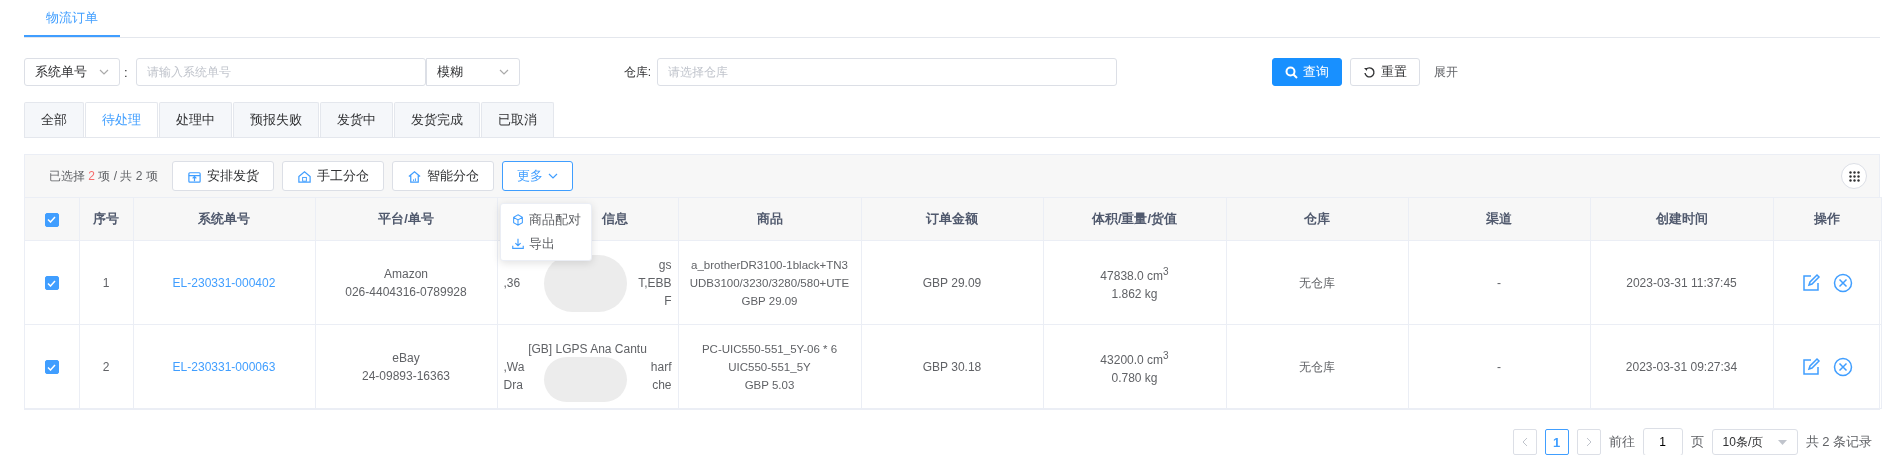  What do you see at coordinates (1588, 442) in the screenshot?
I see `chevron-right-icon` at bounding box center [1588, 442].